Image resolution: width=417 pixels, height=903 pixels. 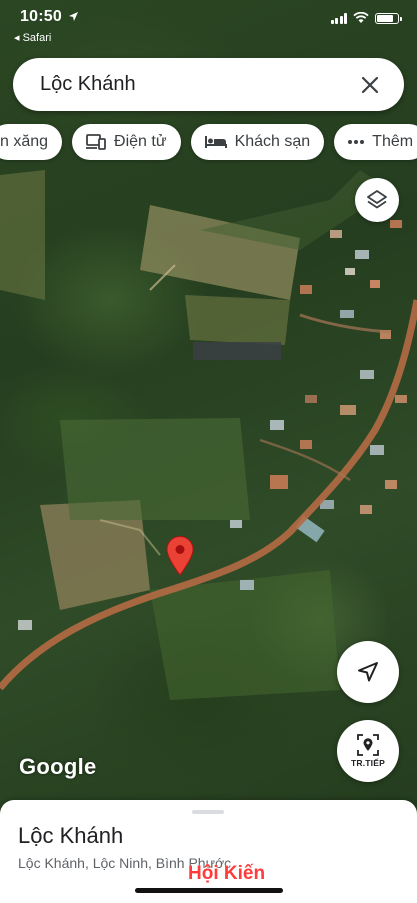 I want to click on status-bar: 10:50 ◂ Safari, so click(x=208, y=22).